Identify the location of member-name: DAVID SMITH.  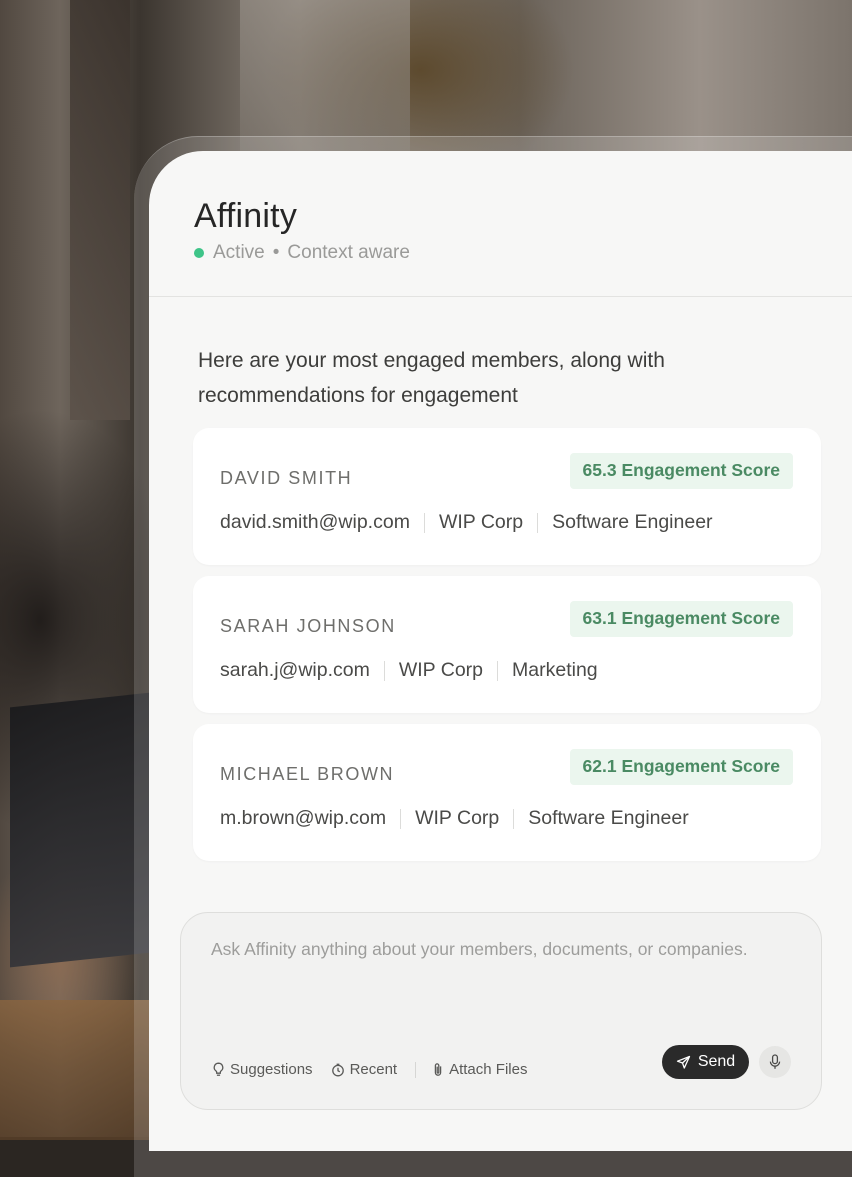
(286, 478).